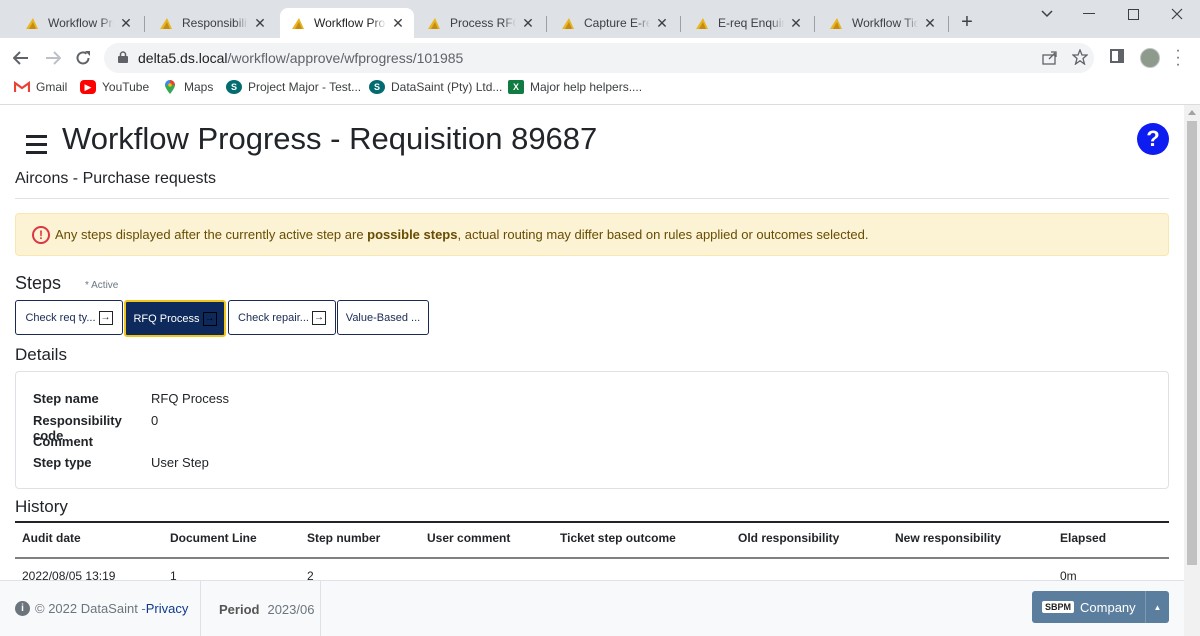  I want to click on youtube-icon: ▶, so click(88, 87).